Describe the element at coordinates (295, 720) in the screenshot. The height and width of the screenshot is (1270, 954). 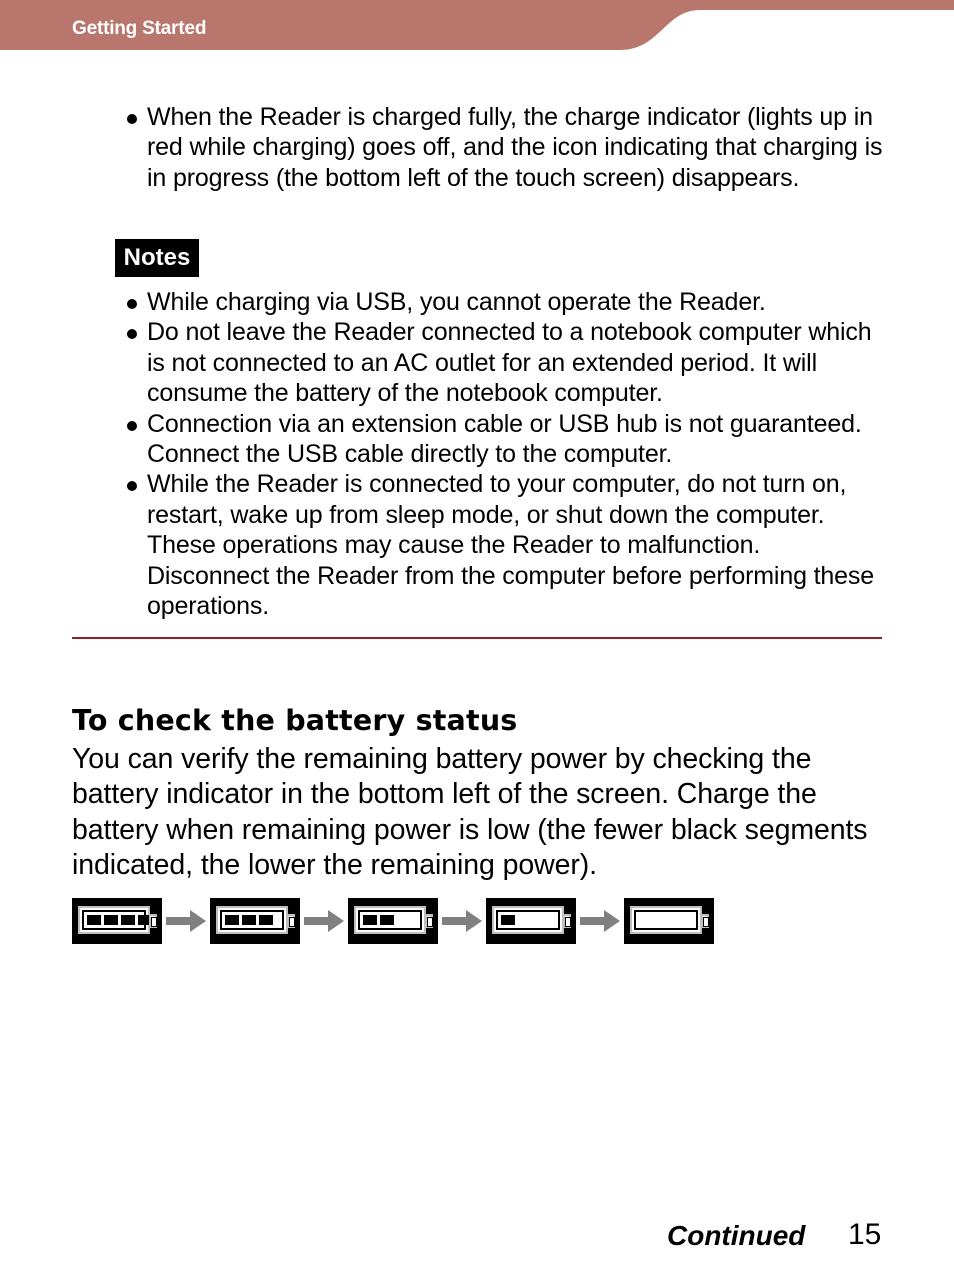
I see `battery-section-heading: To check the battery status` at that location.